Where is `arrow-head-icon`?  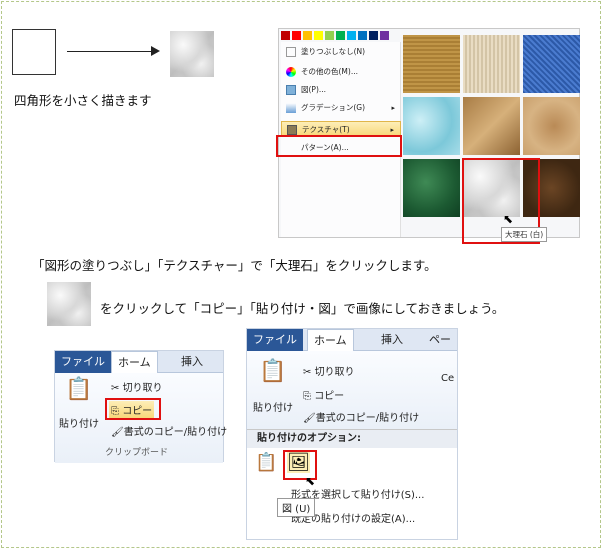
arrow-head-icon is located at coordinates (155, 51).